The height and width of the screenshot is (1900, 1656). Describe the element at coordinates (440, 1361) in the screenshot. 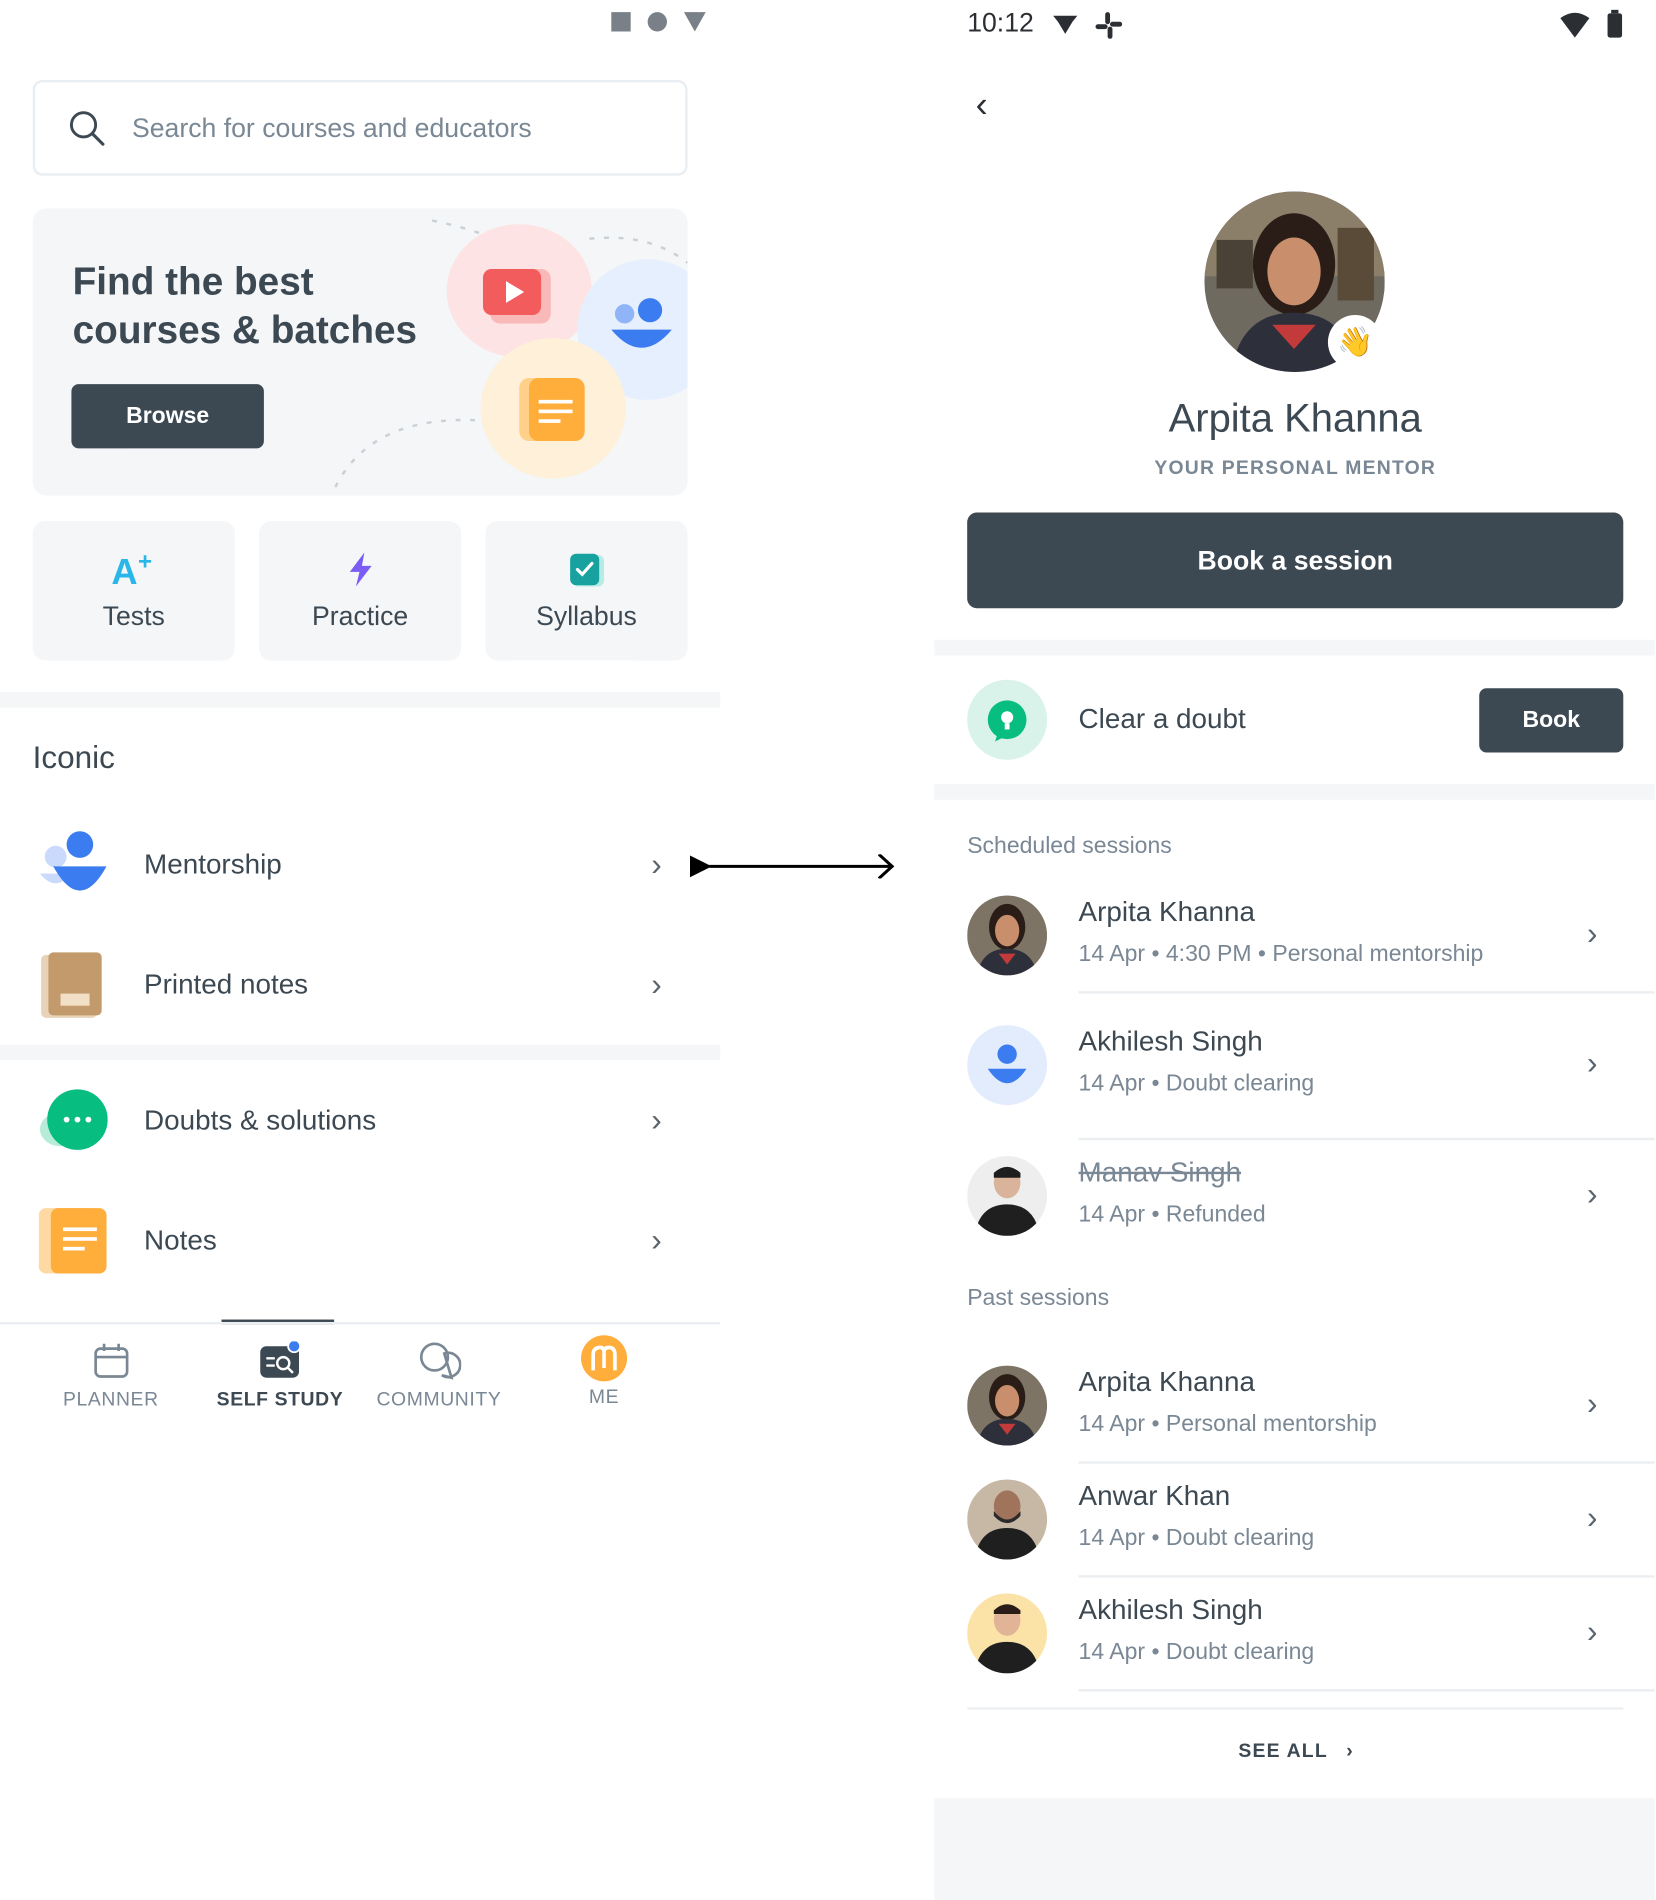

I see `community-icon` at that location.